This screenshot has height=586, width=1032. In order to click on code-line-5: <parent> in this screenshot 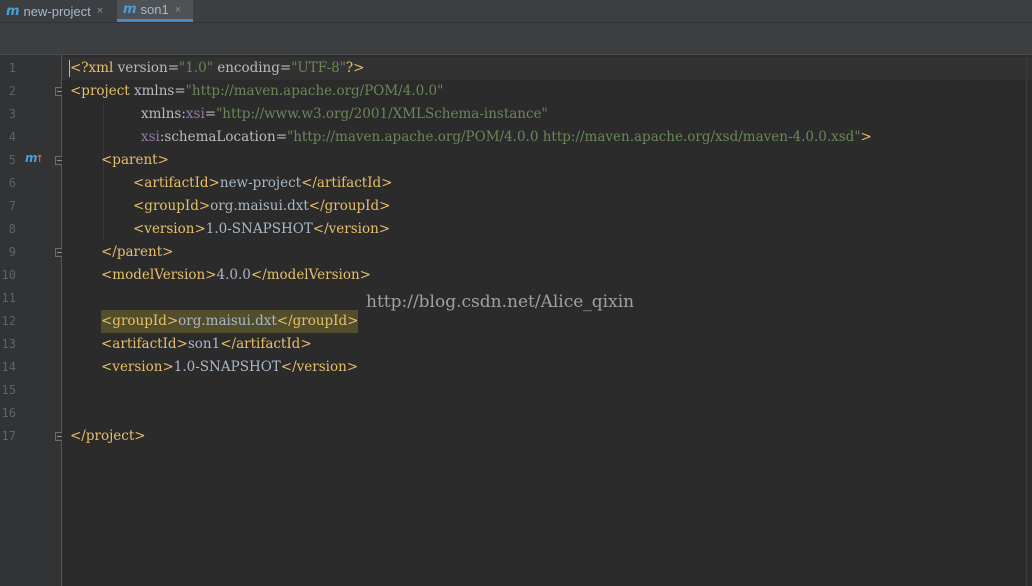, I will do `click(135, 160)`.